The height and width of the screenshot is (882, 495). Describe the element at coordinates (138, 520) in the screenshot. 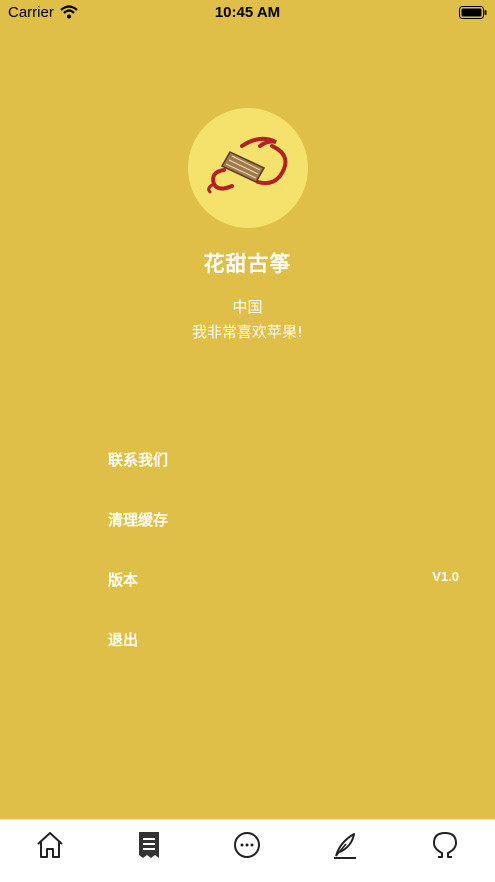

I see `menu-item-label: 清理缓存` at that location.